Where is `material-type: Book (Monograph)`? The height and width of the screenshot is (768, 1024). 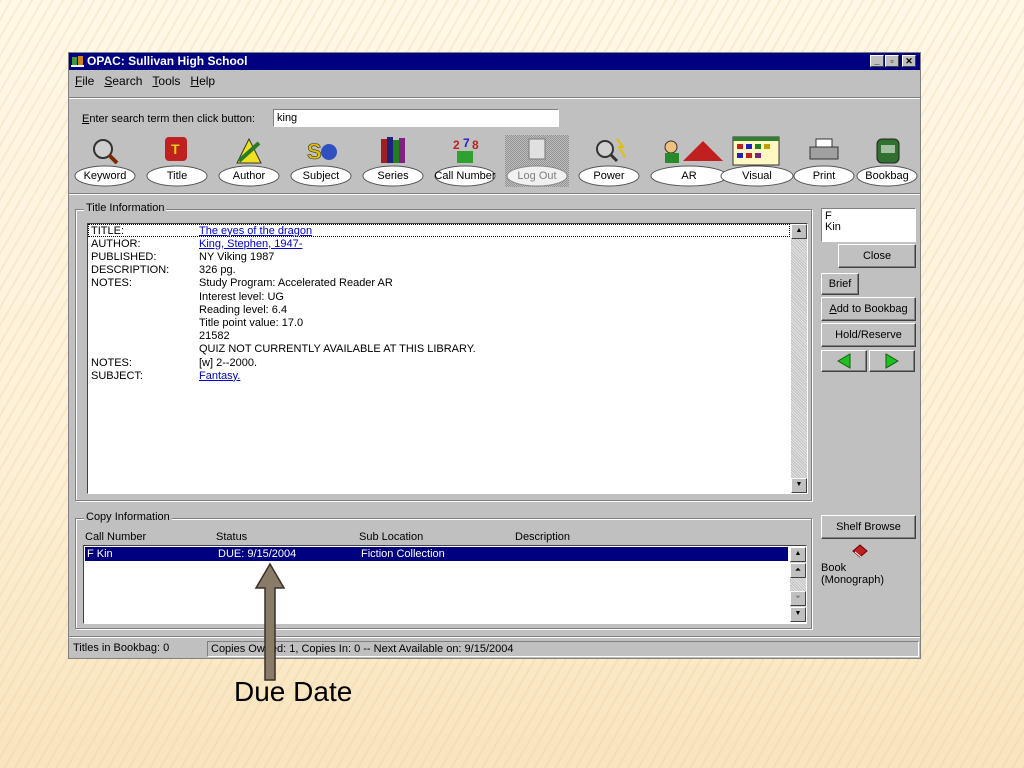 material-type: Book (Monograph) is located at coordinates (852, 574).